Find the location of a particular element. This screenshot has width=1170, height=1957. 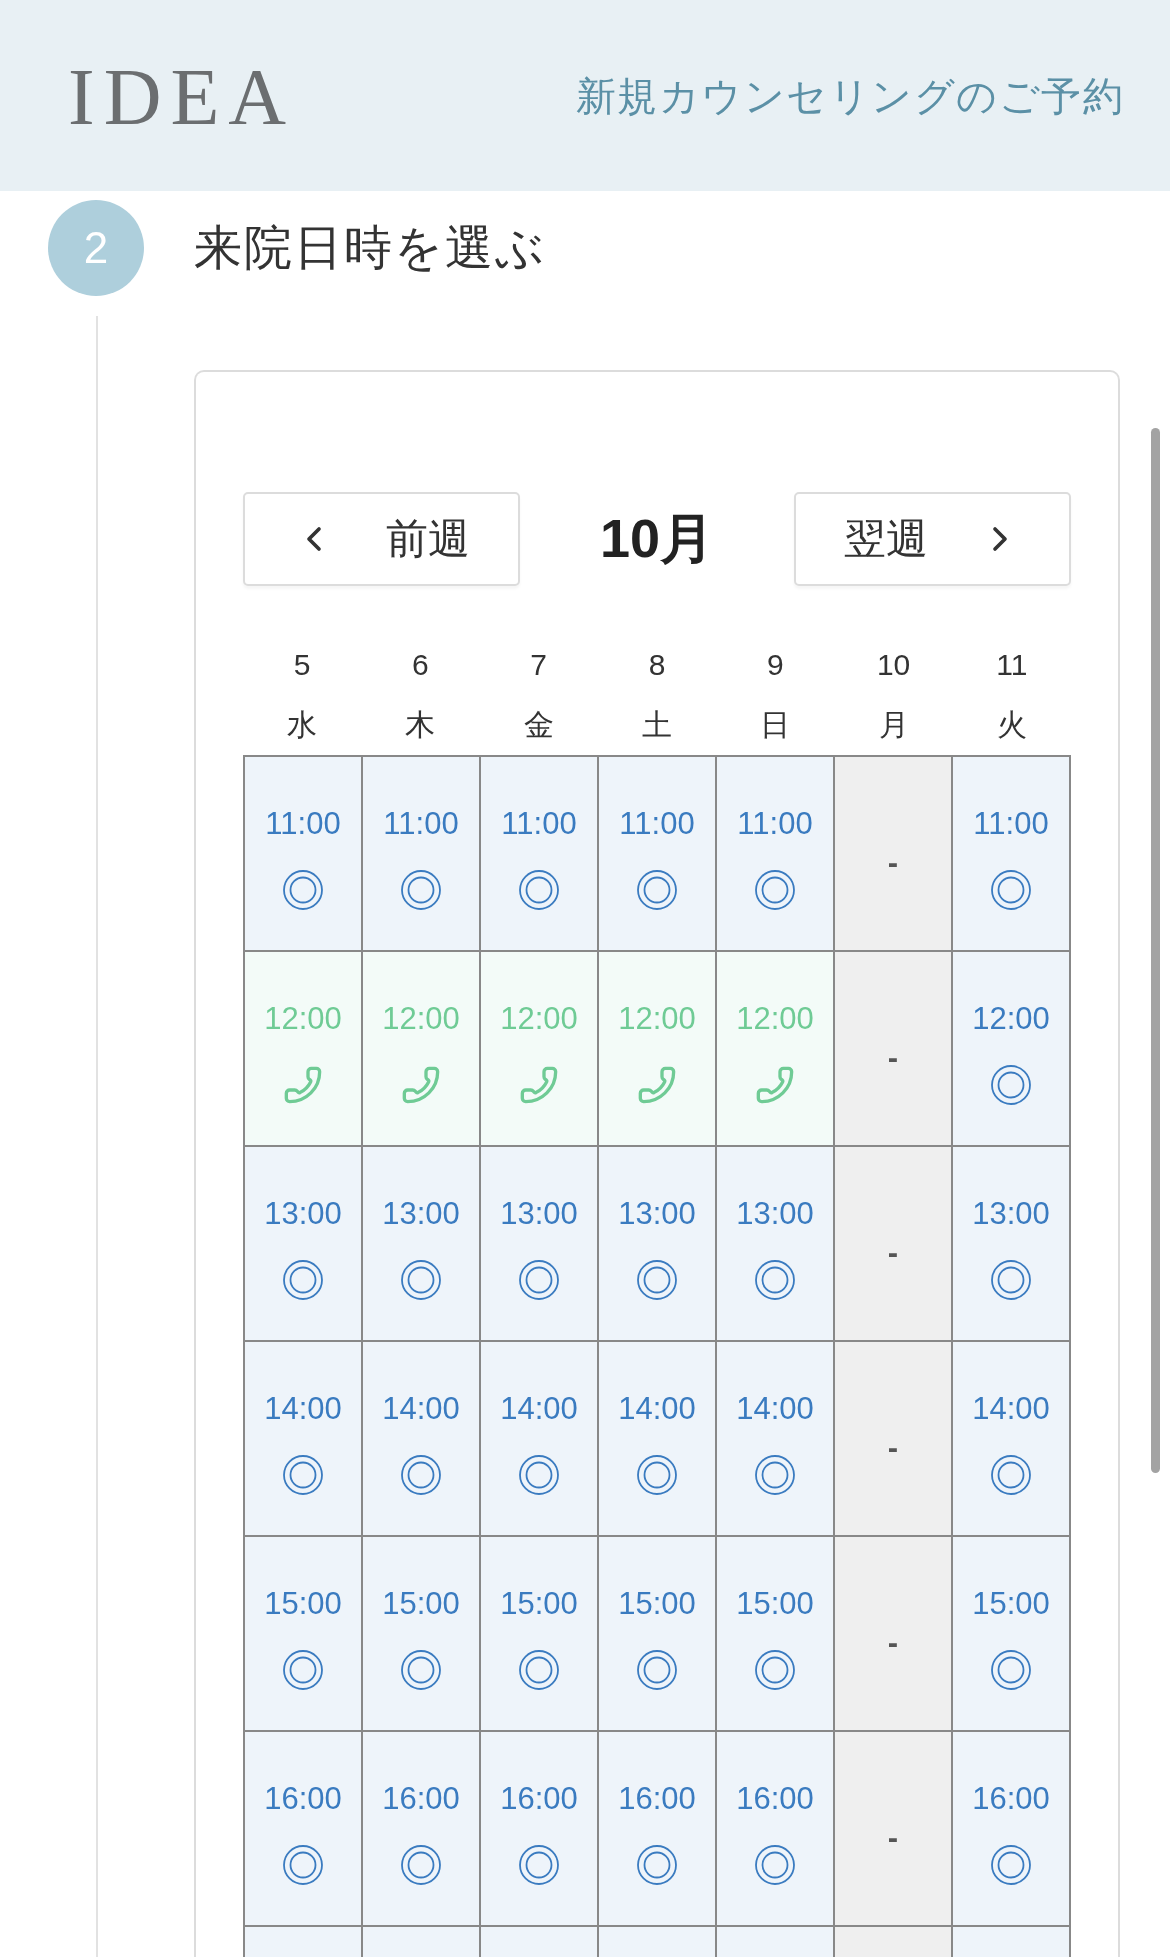

date-number: 9 is located at coordinates (775, 665).